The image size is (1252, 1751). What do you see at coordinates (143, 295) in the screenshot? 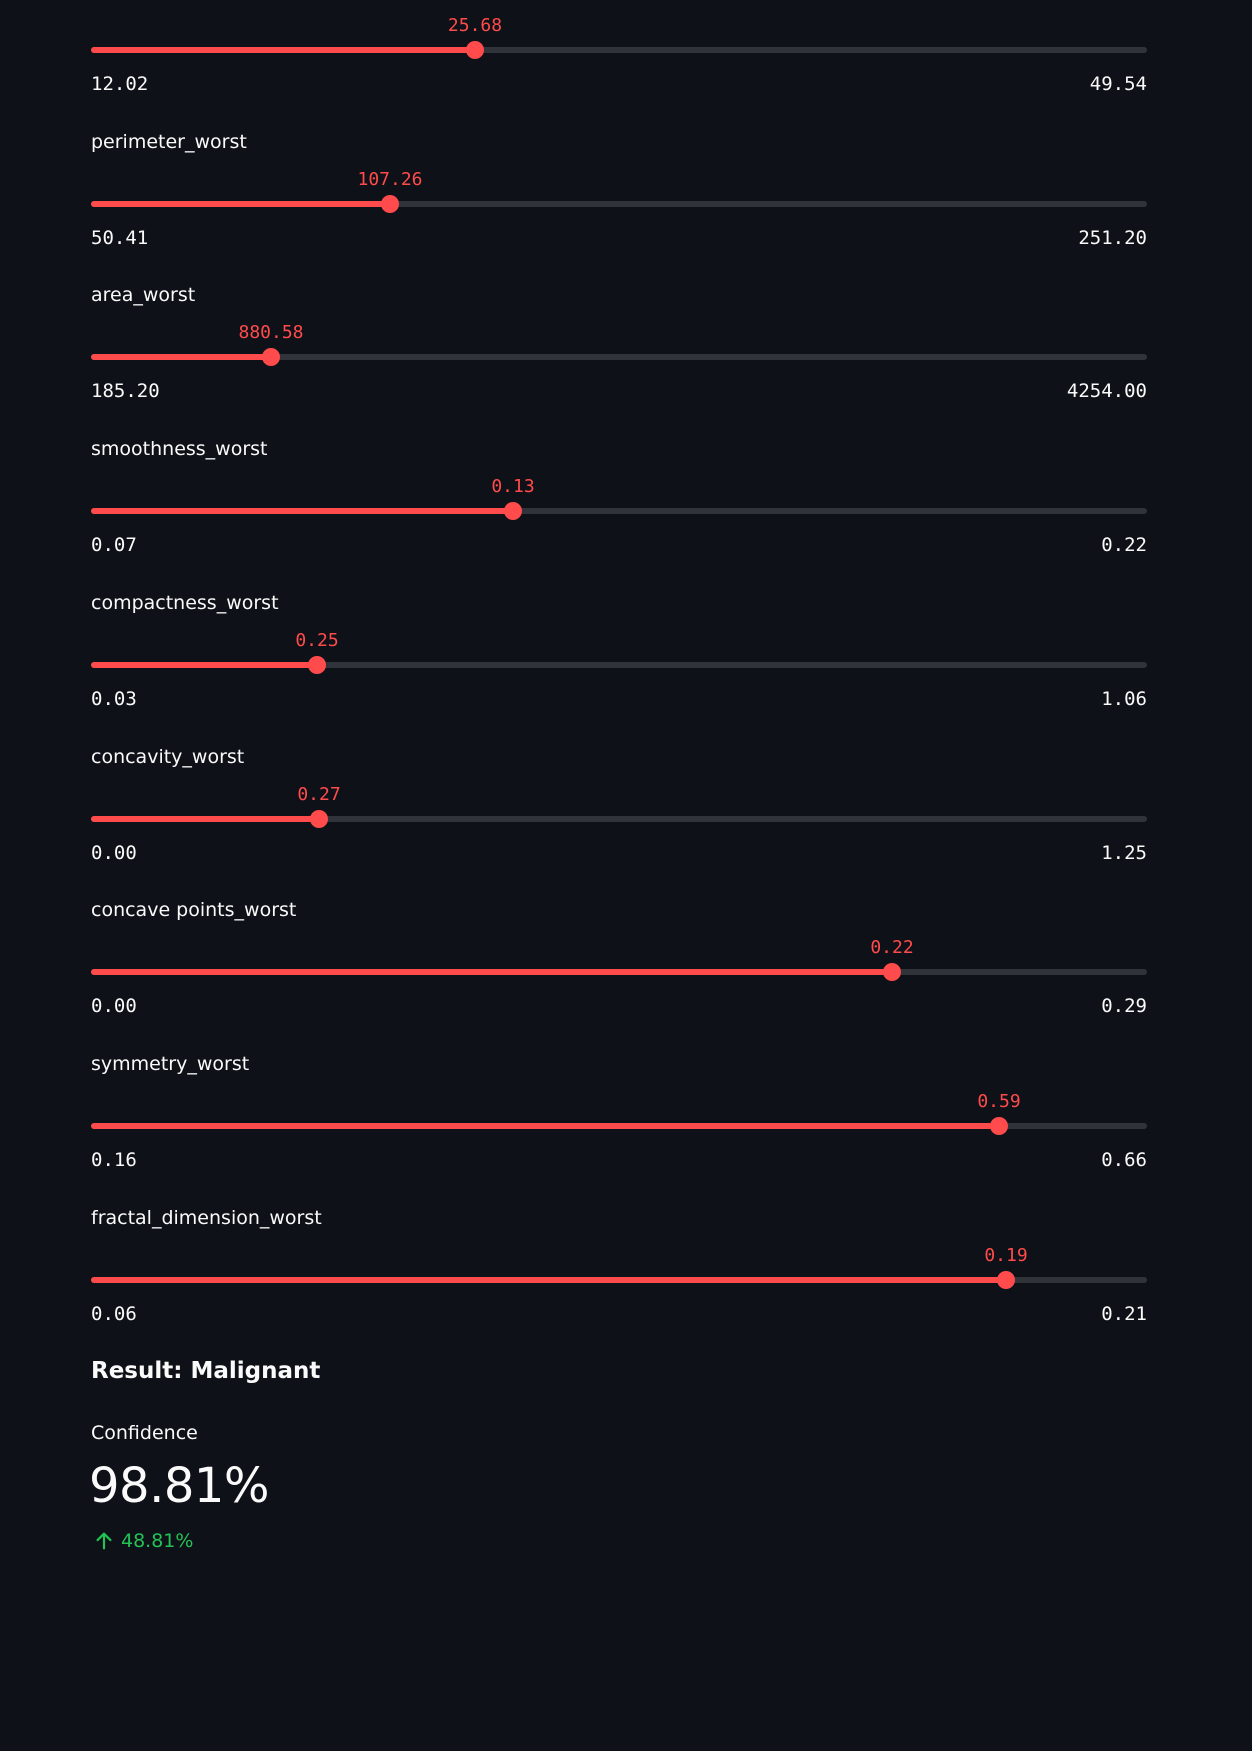
I see `slider-label: area_worst` at bounding box center [143, 295].